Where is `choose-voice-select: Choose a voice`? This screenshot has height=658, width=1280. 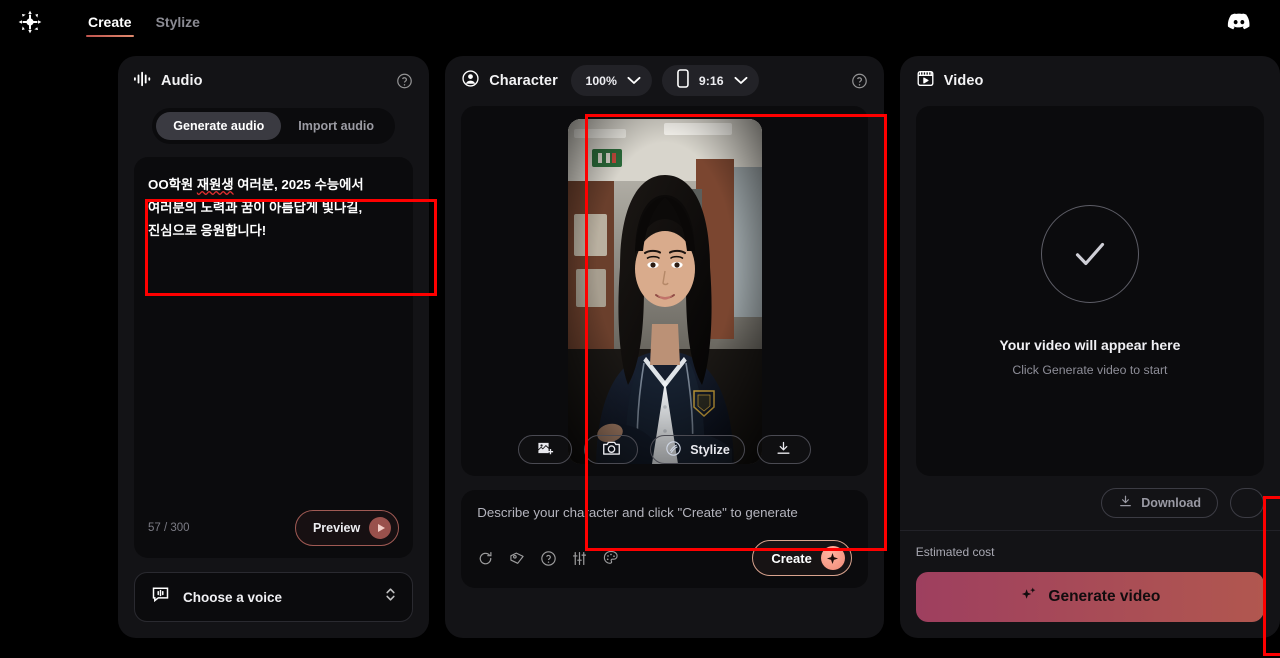 choose-voice-select: Choose a voice is located at coordinates (274, 597).